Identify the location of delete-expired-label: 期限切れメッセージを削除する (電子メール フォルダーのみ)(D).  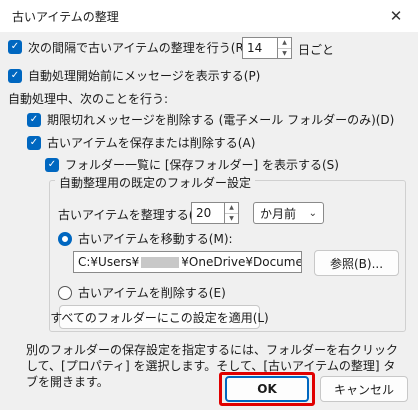
(221, 120).